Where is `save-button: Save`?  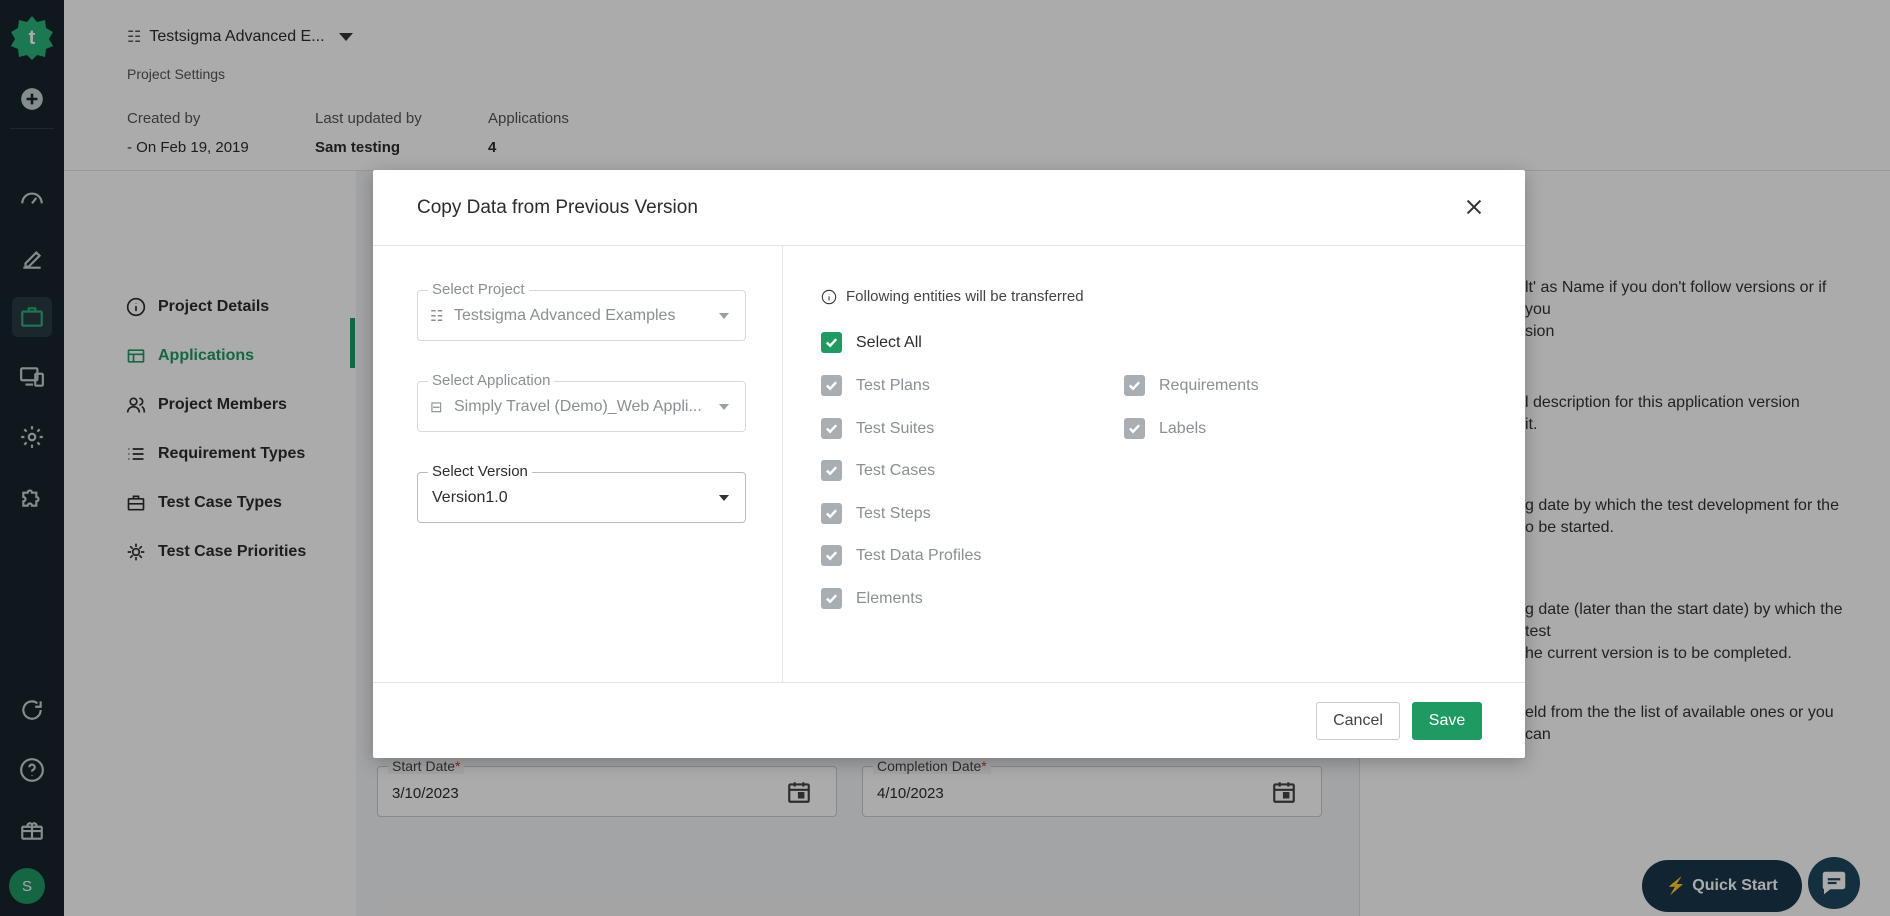 save-button: Save is located at coordinates (1447, 721).